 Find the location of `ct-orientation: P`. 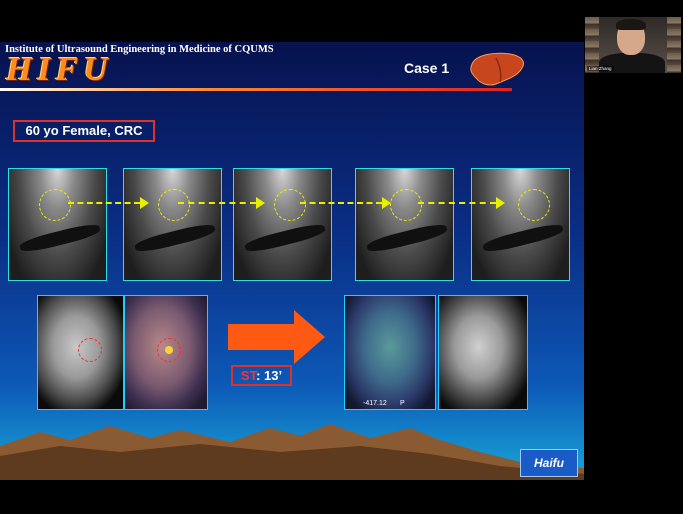

ct-orientation: P is located at coordinates (402, 403).